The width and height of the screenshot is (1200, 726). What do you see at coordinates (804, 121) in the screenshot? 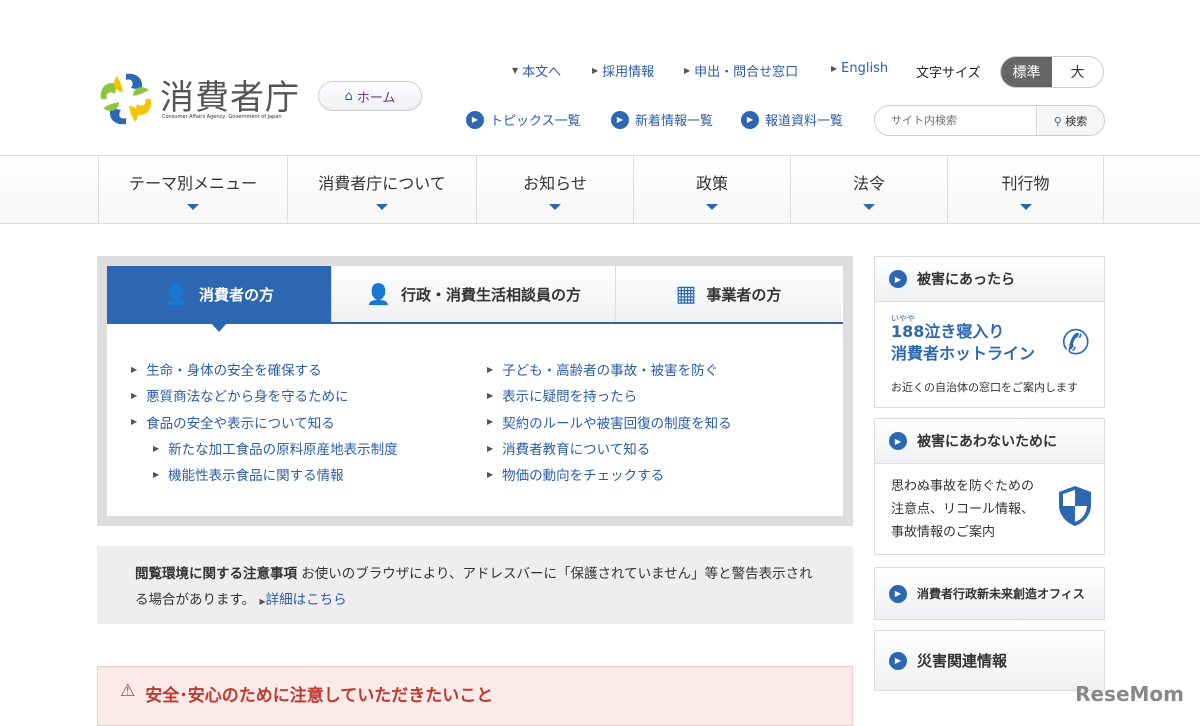
I see `press-label: 報道資料一覧` at bounding box center [804, 121].